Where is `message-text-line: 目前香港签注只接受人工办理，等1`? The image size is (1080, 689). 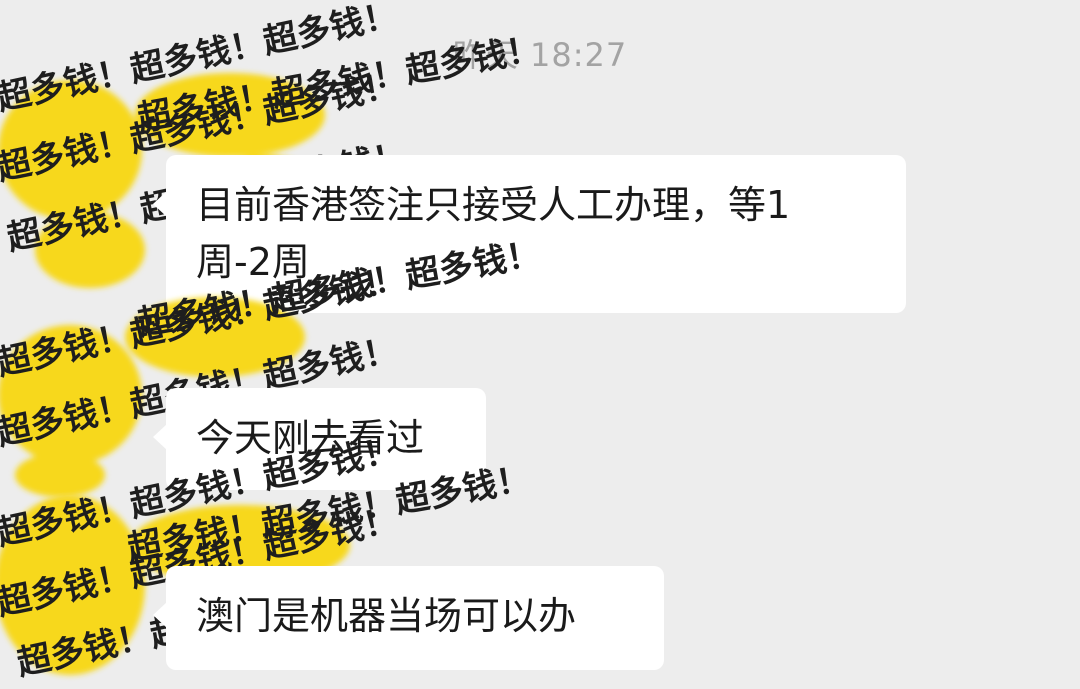 message-text-line: 目前香港签注只接受人工办理，等1 is located at coordinates (493, 205).